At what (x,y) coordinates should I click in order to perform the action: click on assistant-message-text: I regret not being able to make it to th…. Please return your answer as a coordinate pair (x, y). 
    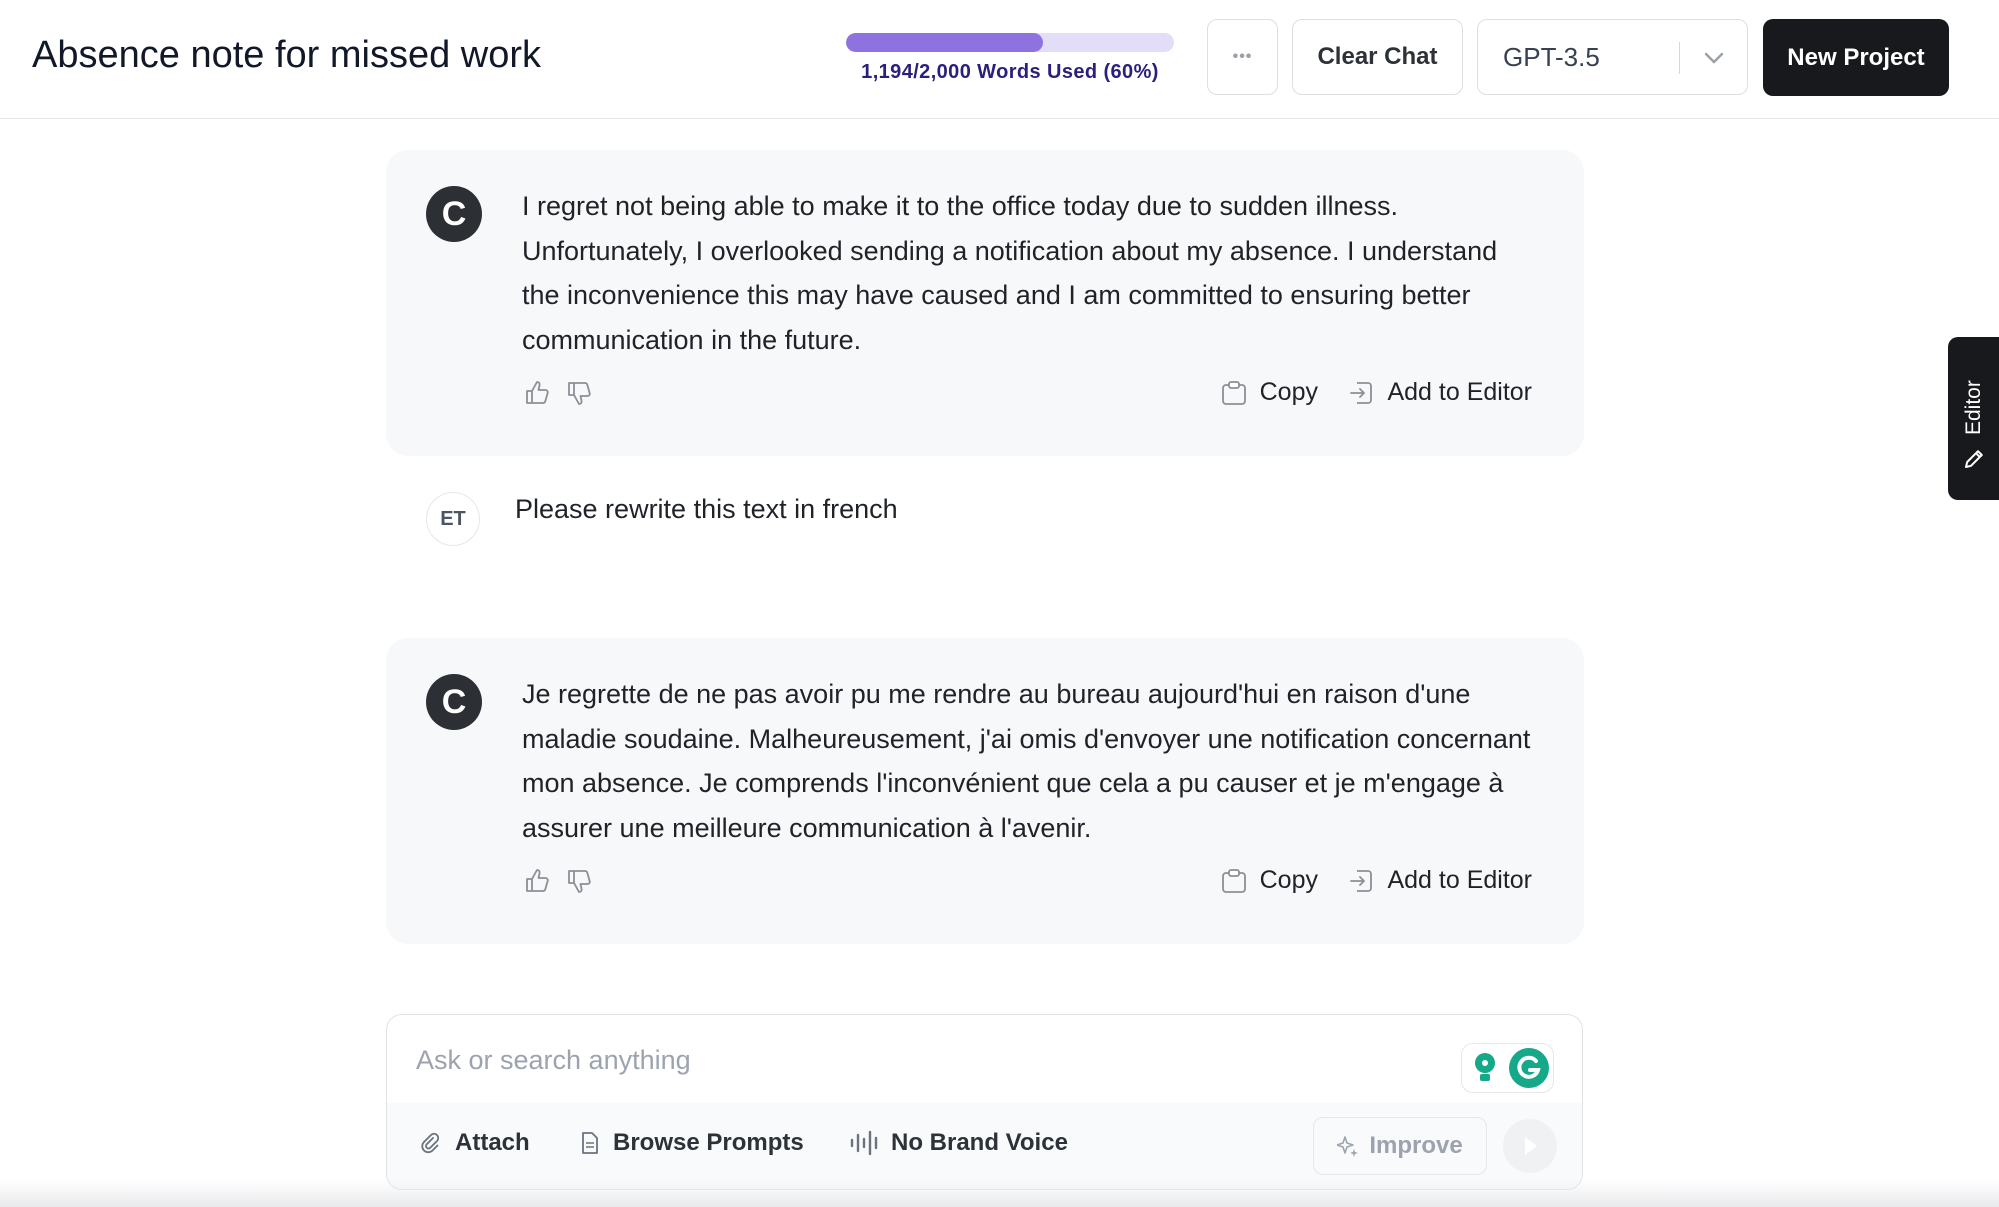
    Looking at the image, I should click on (1010, 273).